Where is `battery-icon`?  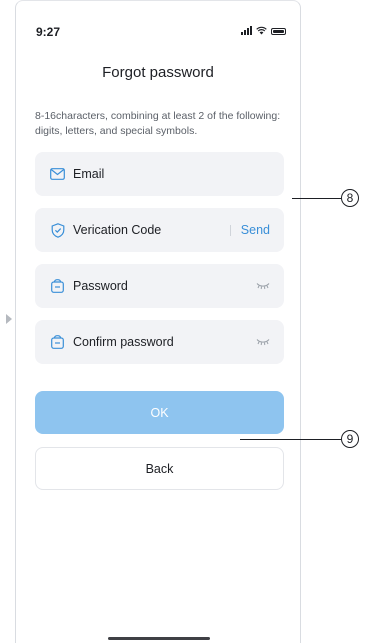 battery-icon is located at coordinates (278, 31).